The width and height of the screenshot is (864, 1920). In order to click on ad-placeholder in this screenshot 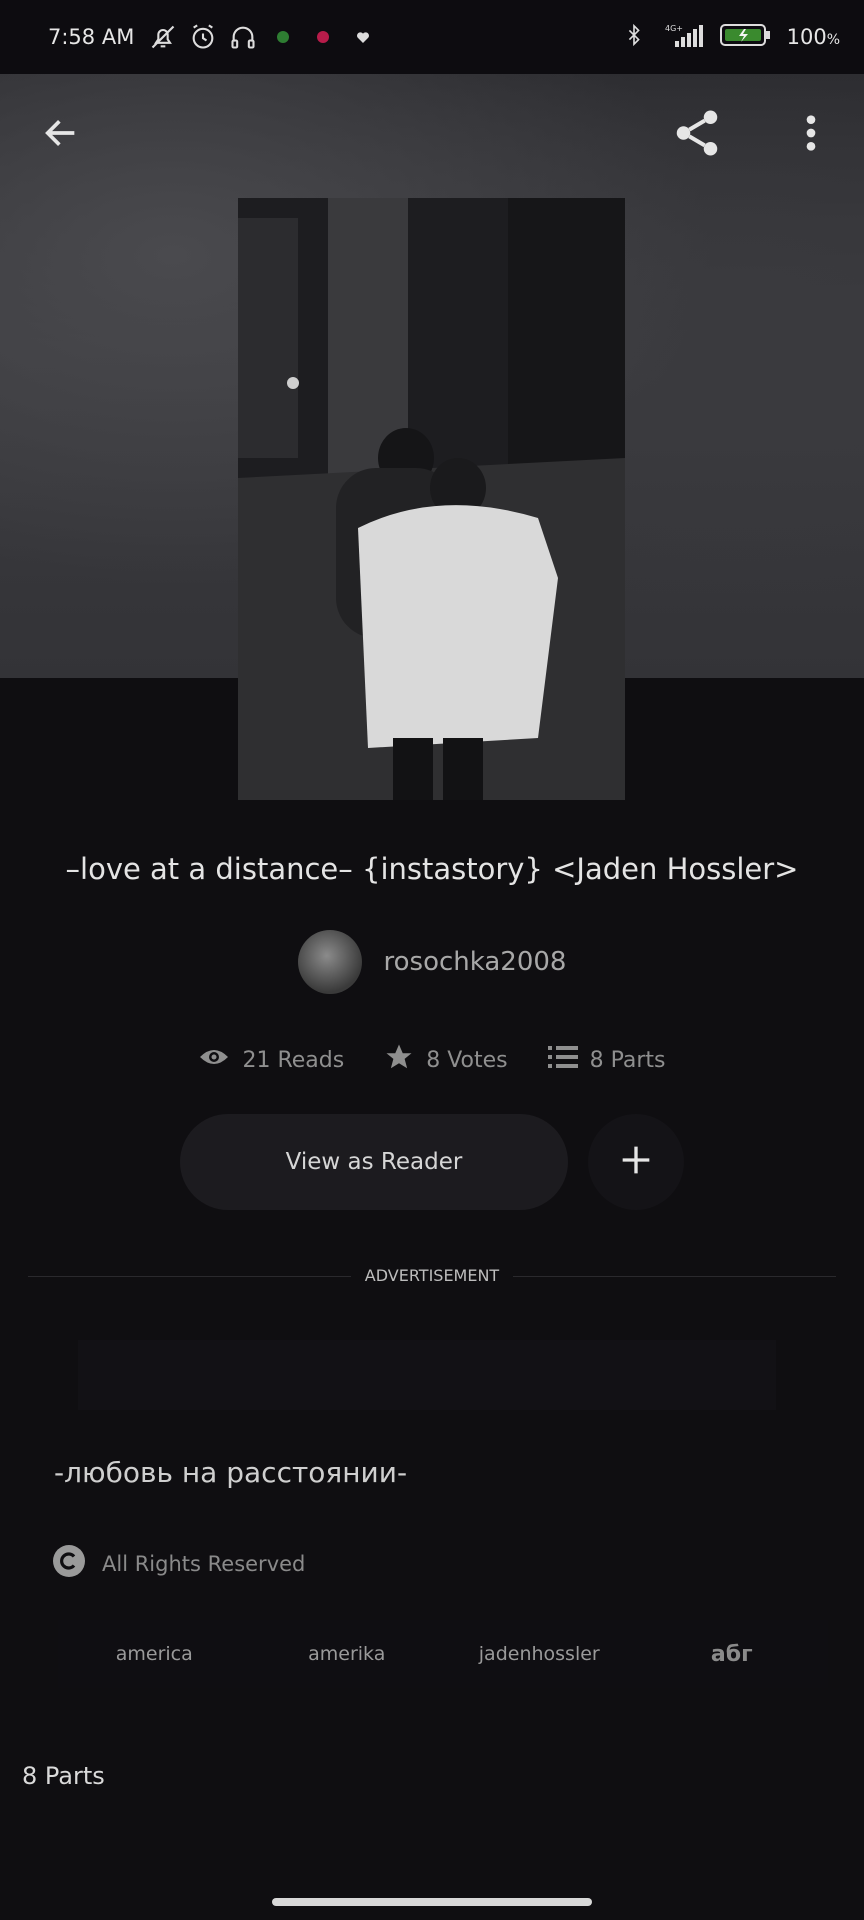, I will do `click(427, 1375)`.